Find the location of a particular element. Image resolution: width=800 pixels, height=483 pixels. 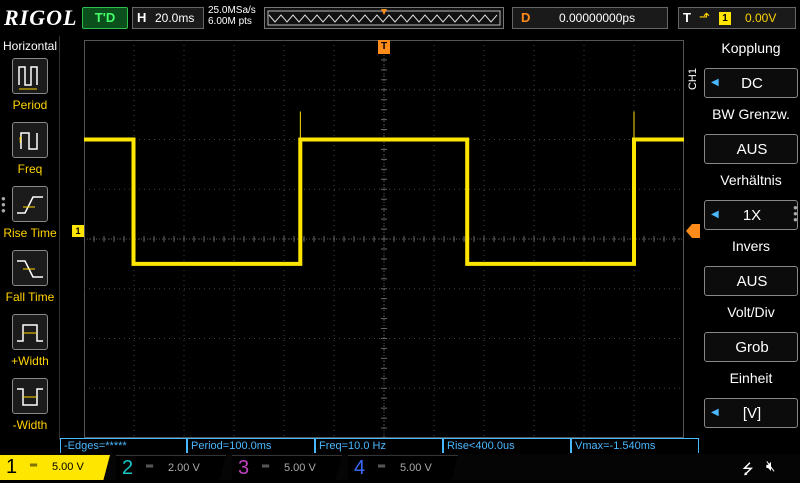

channel-number: 3 is located at coordinates (244, 468).